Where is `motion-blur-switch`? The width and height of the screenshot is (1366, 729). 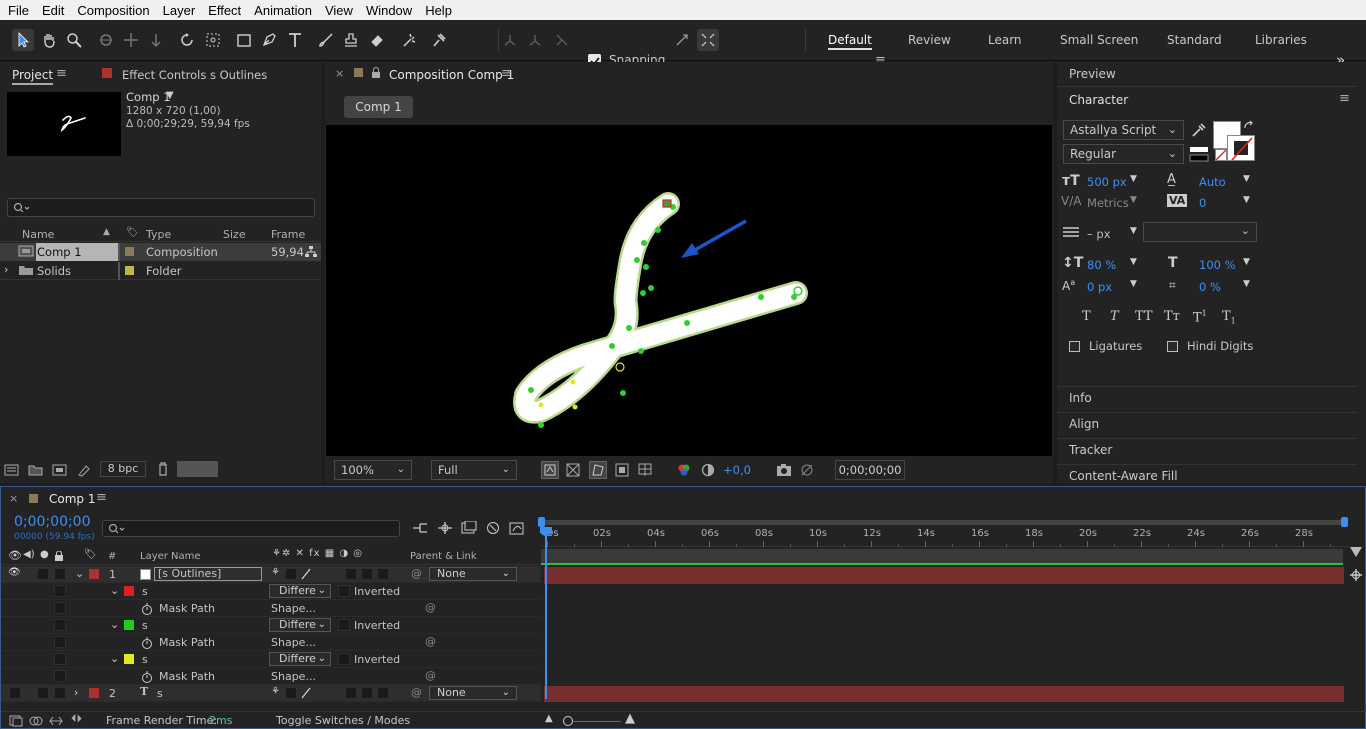 motion-blur-switch is located at coordinates (367, 574).